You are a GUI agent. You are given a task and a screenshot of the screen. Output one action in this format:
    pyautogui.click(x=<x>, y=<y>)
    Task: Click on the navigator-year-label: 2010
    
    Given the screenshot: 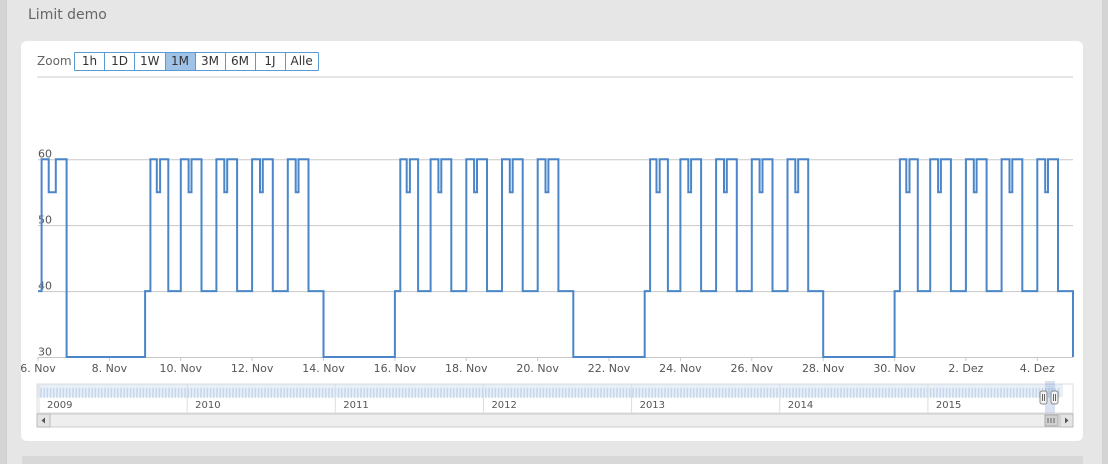 What is the action you would take?
    pyautogui.click(x=207, y=405)
    